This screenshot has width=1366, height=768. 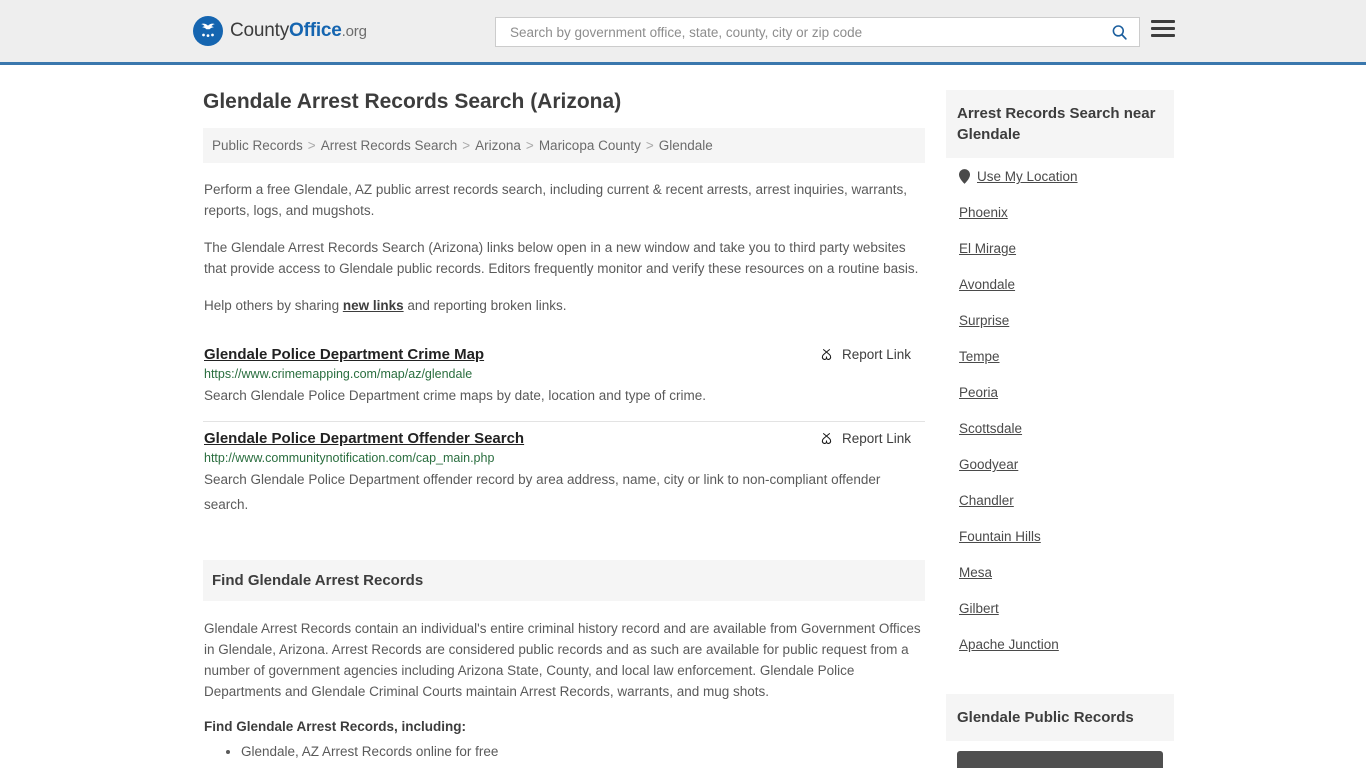 I want to click on sidebar-item-mesa: Mesa, so click(x=1061, y=572).